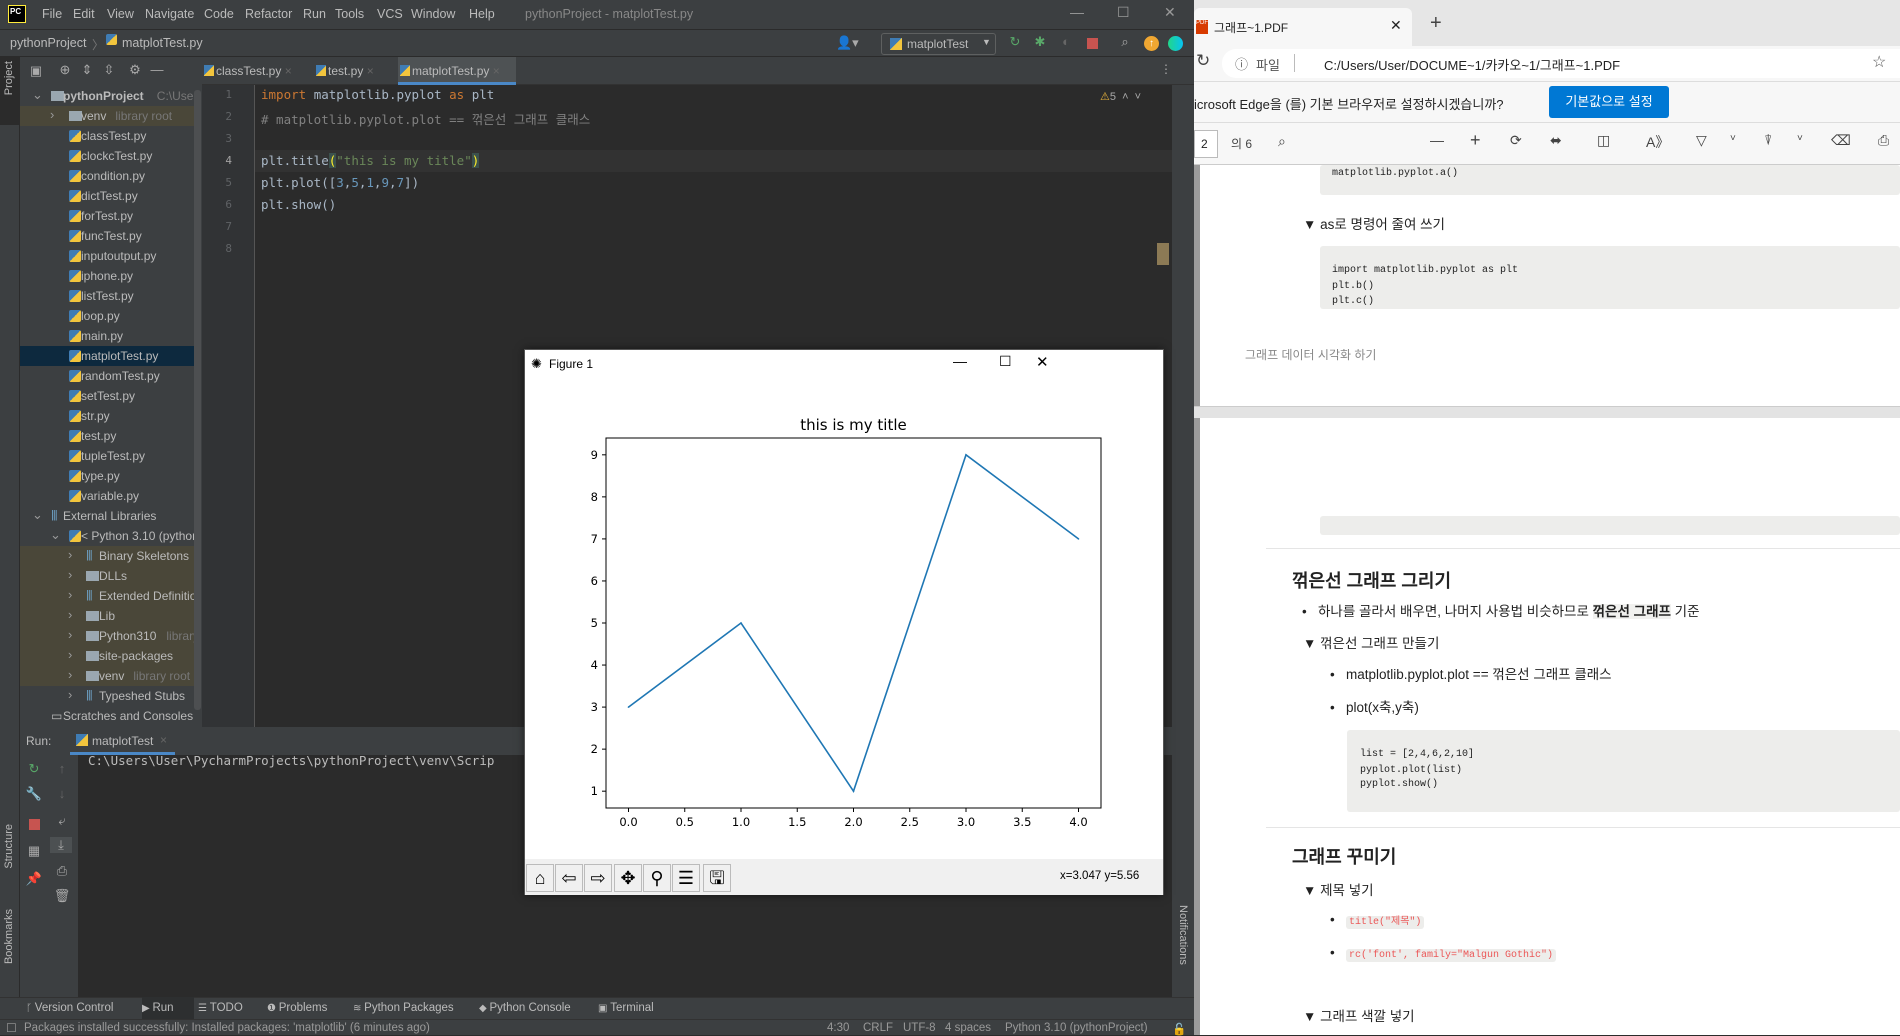 Image resolution: width=1900 pixels, height=1036 pixels. What do you see at coordinates (34, 824) in the screenshot?
I see `stop-icon` at bounding box center [34, 824].